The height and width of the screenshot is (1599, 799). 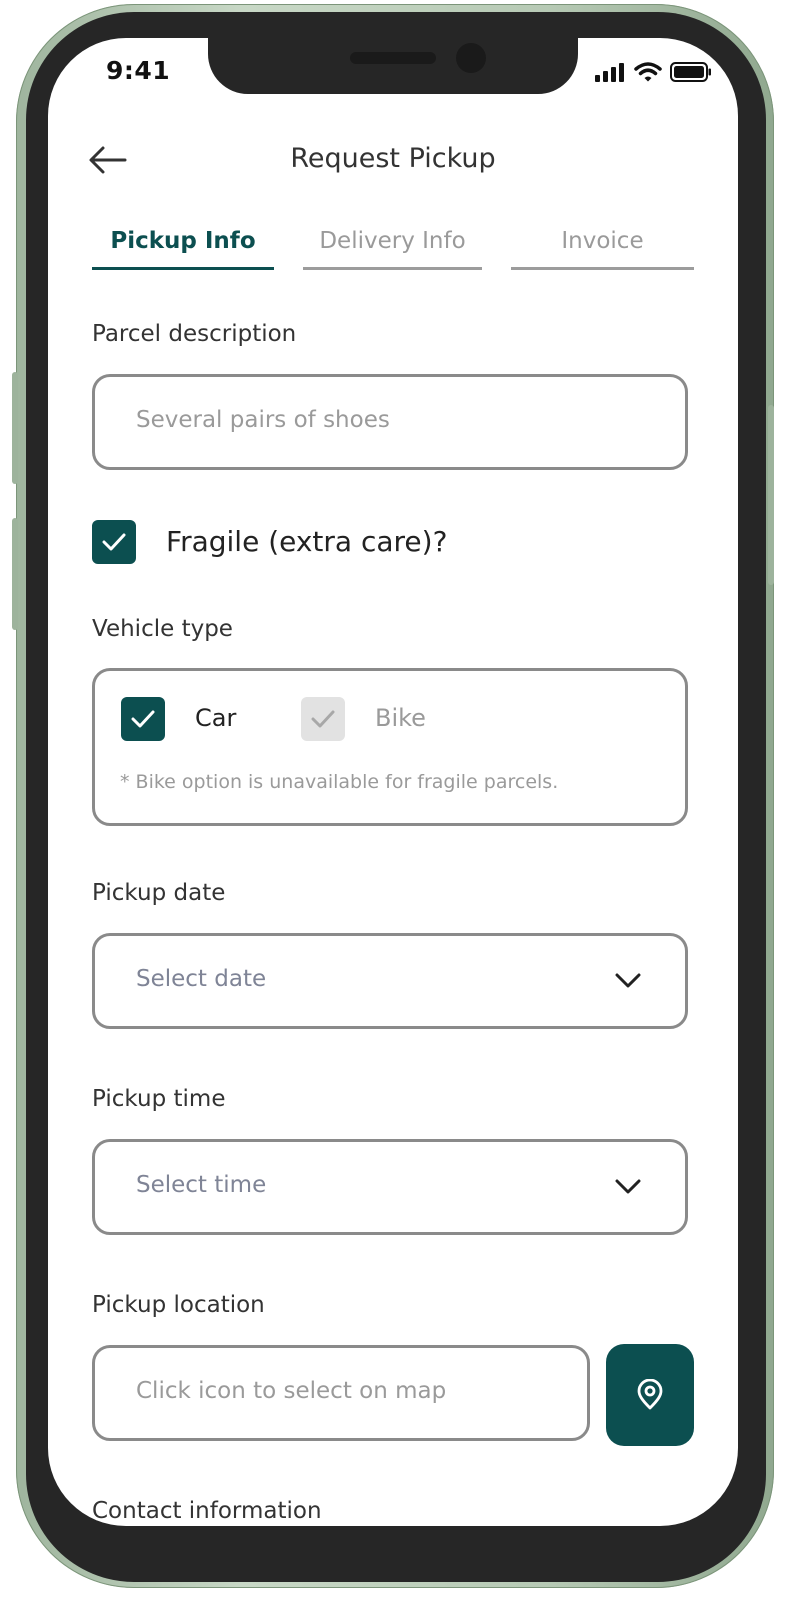 I want to click on pickup-date-label: Pickup date, so click(x=159, y=893).